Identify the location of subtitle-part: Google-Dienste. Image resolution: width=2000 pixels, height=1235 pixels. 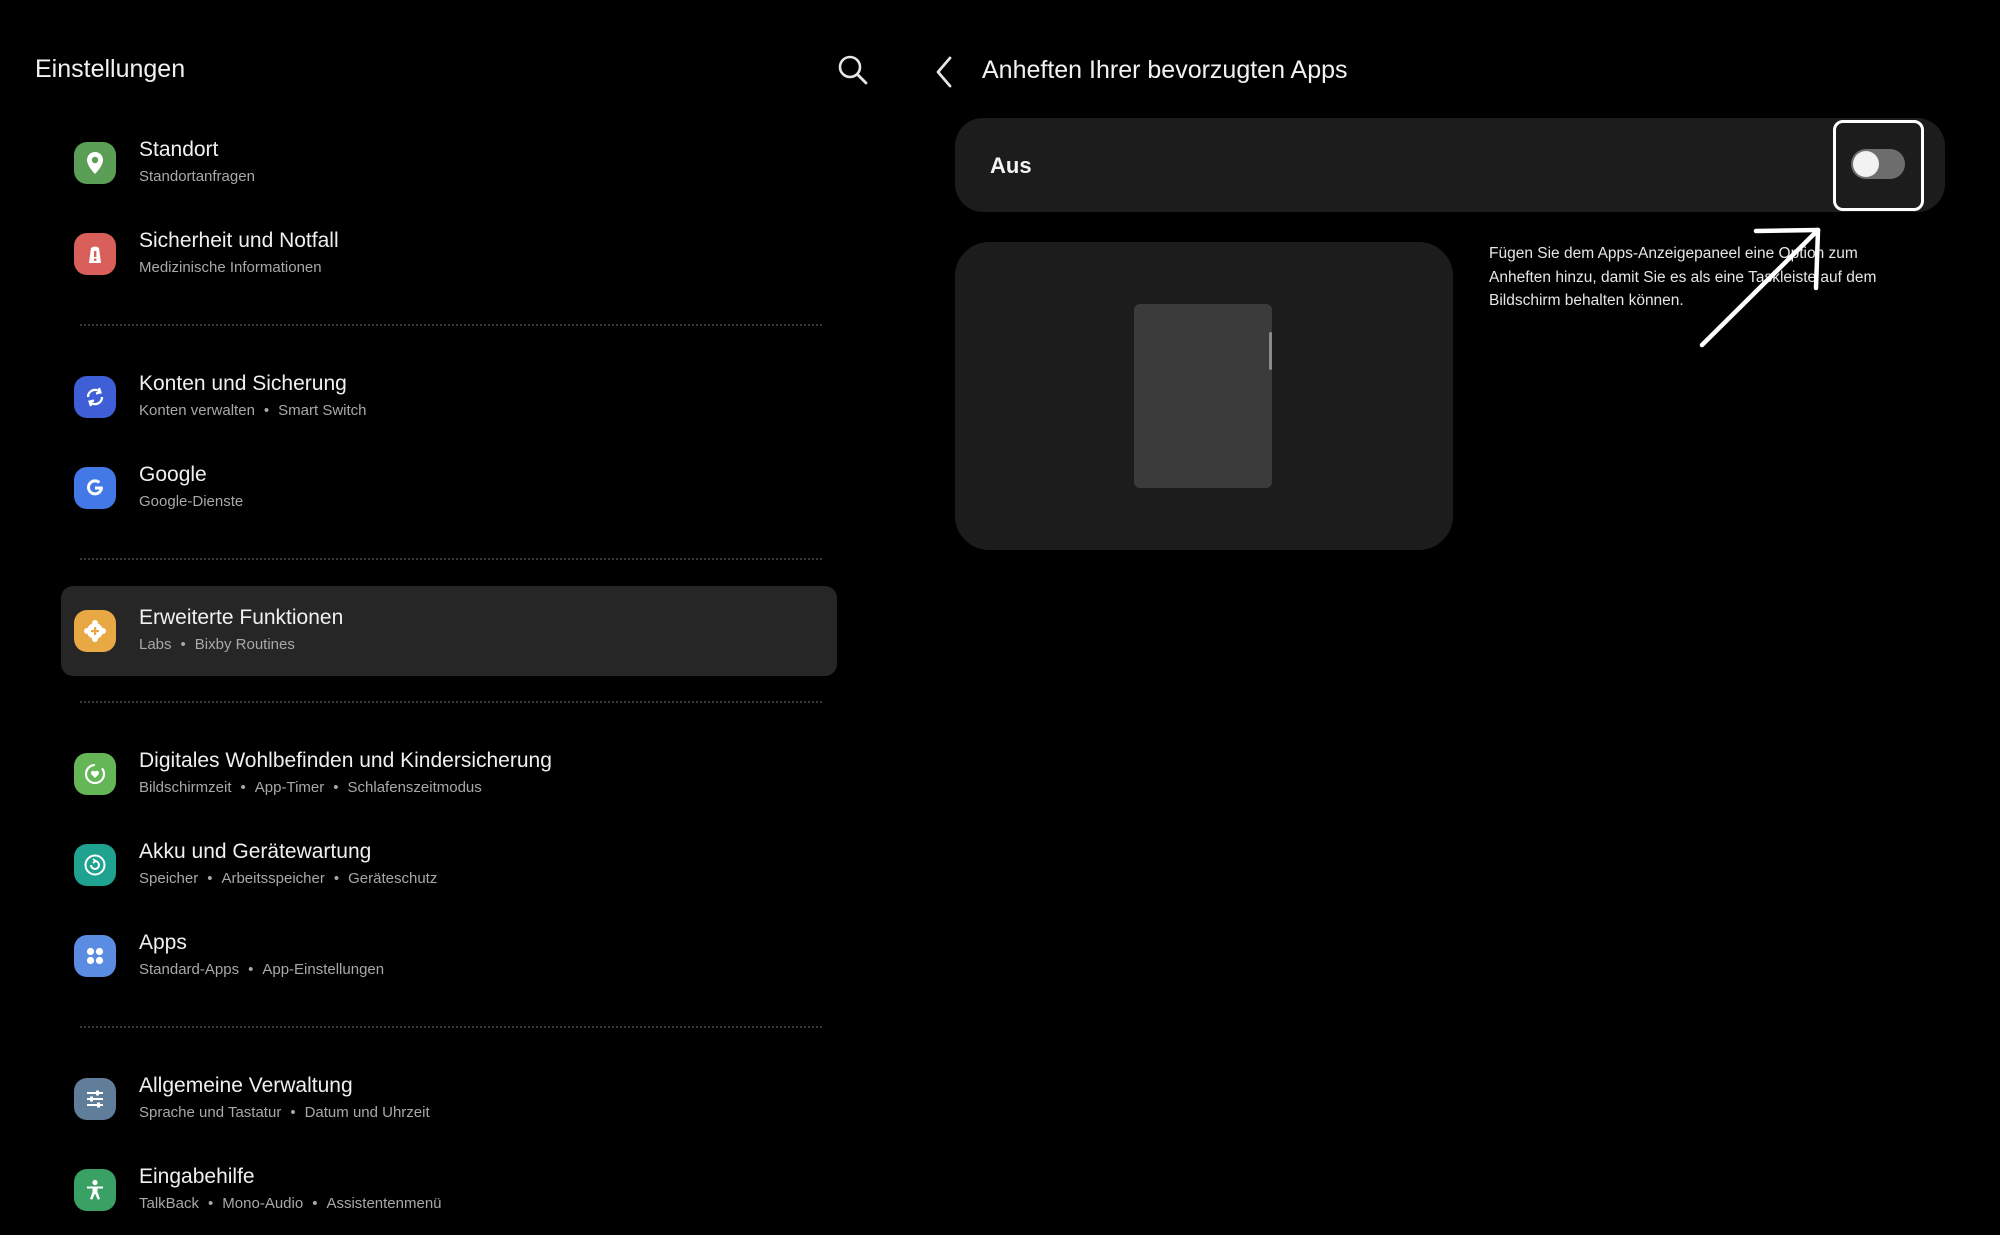
(191, 501).